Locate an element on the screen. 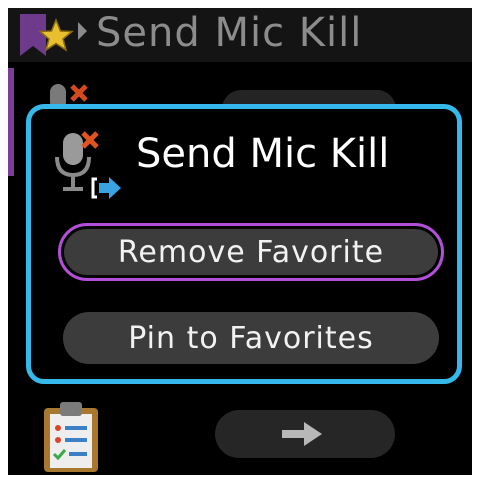  remove-favorite-button: Remove Favorite is located at coordinates (251, 252).